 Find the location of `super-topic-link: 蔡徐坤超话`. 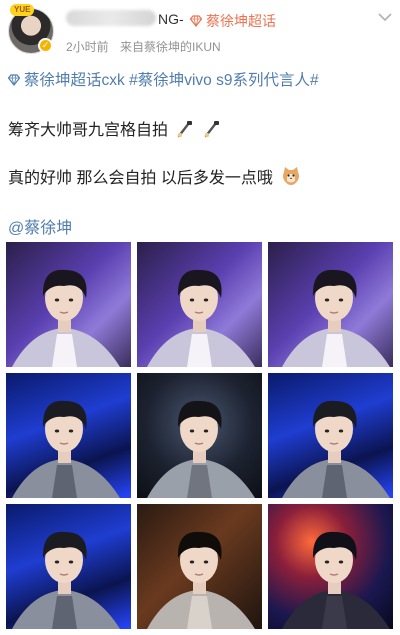

super-topic-link: 蔡徐坤超话 is located at coordinates (233, 21).